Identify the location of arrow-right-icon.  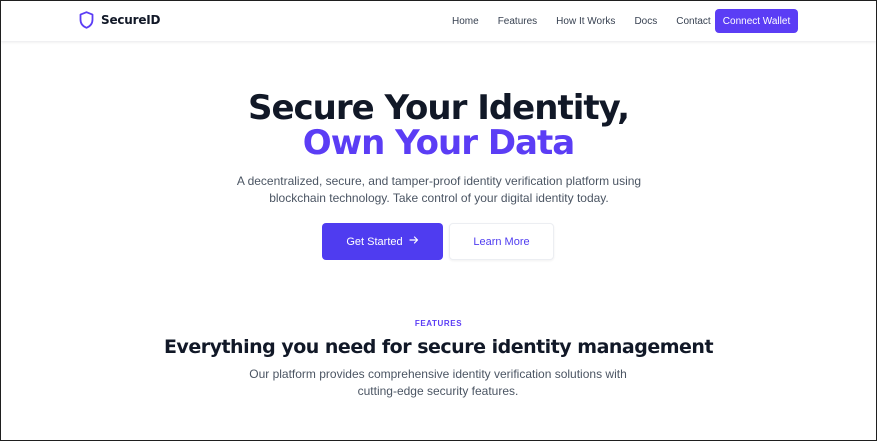
(414, 241).